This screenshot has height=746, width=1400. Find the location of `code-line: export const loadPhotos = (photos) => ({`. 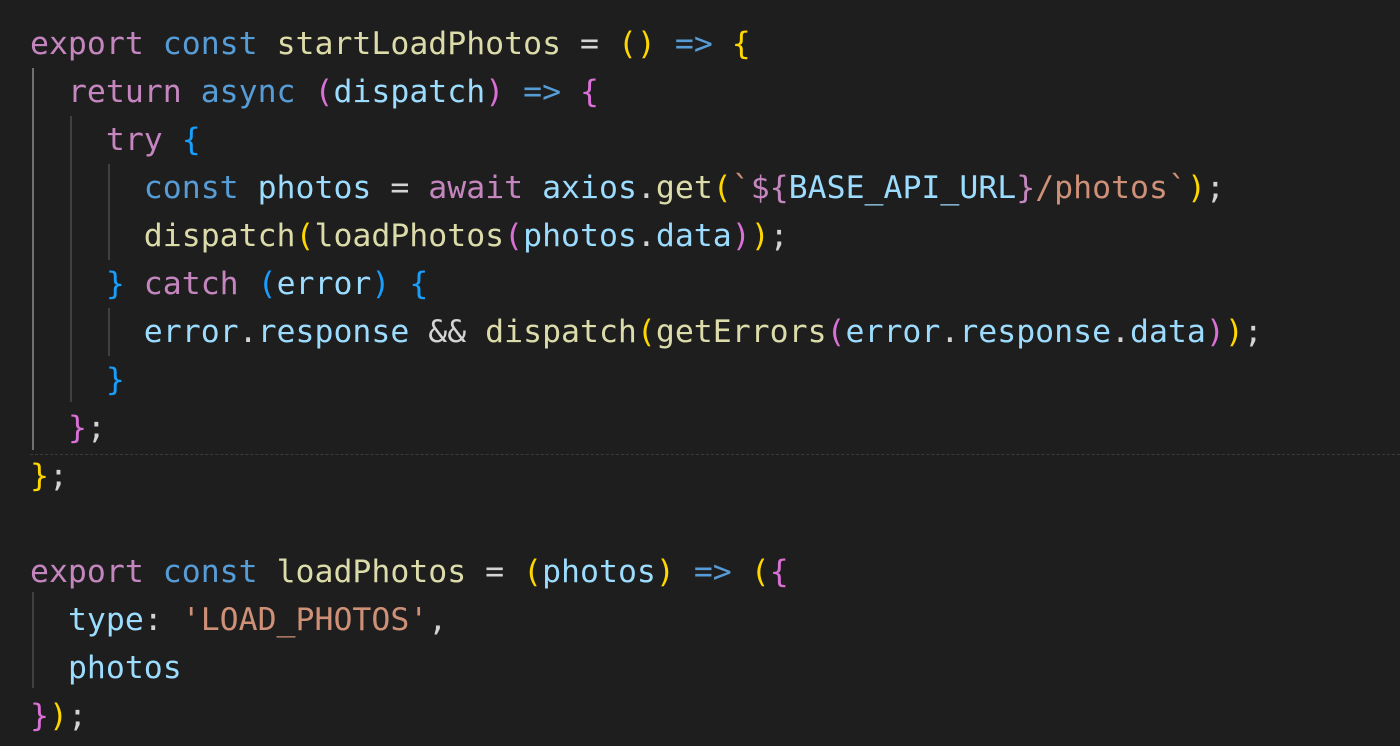

code-line: export const loadPhotos = (photos) => ({ is located at coordinates (409, 572).